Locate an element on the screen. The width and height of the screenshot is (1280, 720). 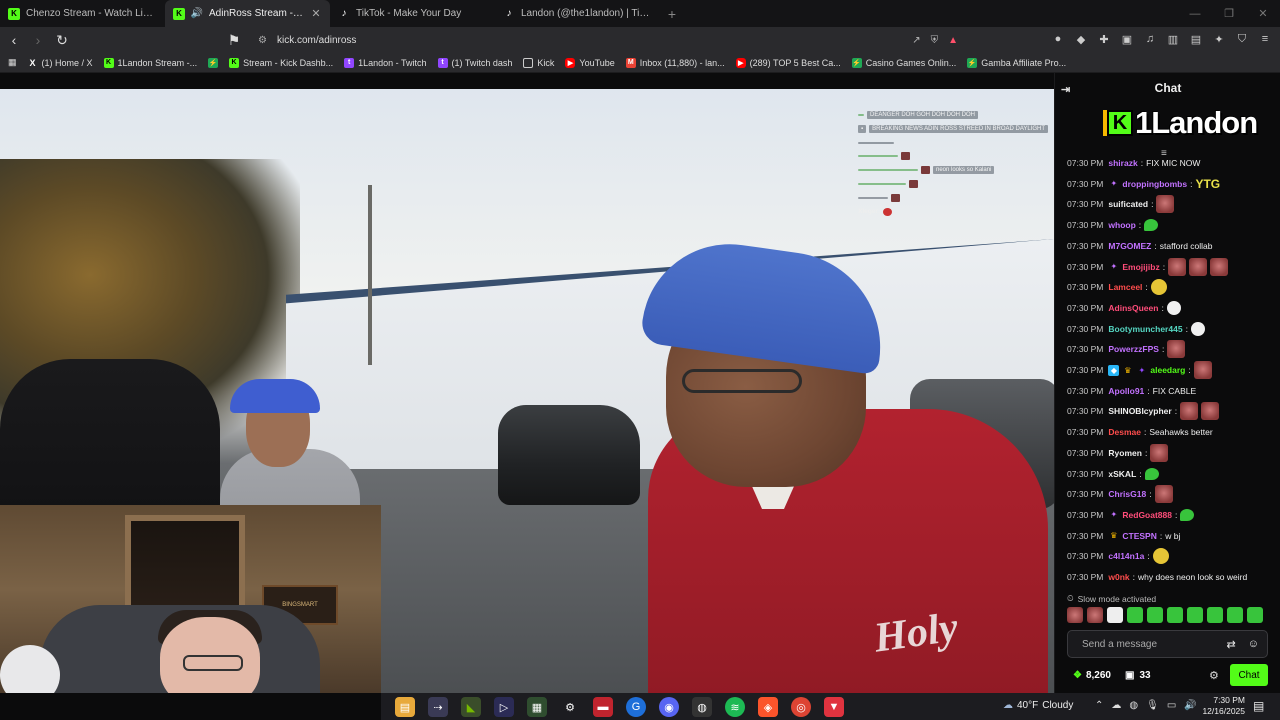
user-badge-icon: ◆ is located at coordinates (1114, 370).